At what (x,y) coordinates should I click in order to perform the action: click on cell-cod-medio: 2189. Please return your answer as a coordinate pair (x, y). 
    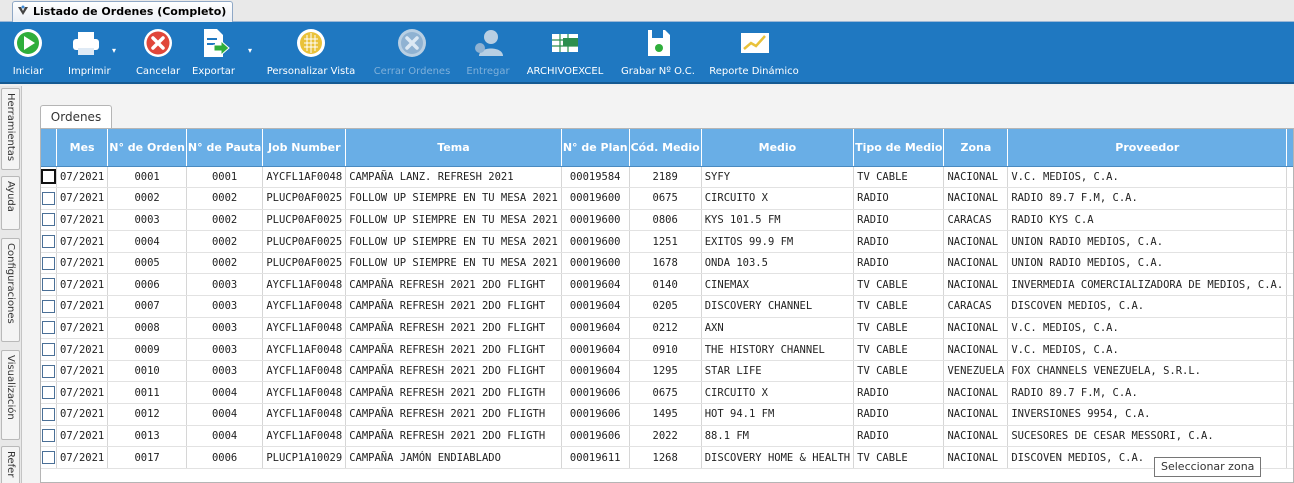
    Looking at the image, I should click on (665, 177).